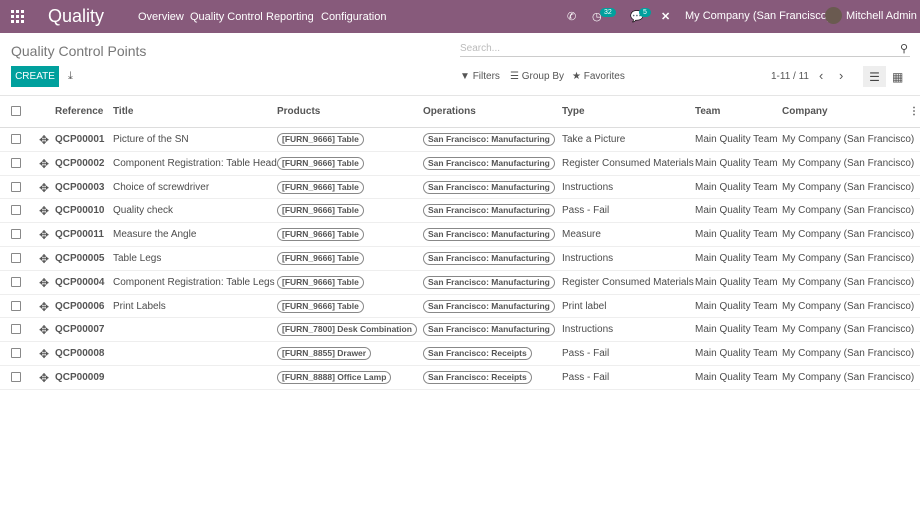  Describe the element at coordinates (874, 76) in the screenshot. I see `list-view-button: ☰` at that location.